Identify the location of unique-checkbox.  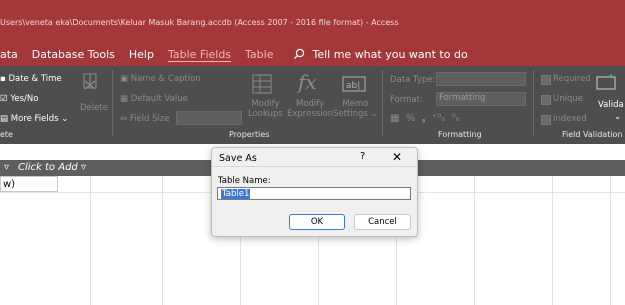
(546, 100).